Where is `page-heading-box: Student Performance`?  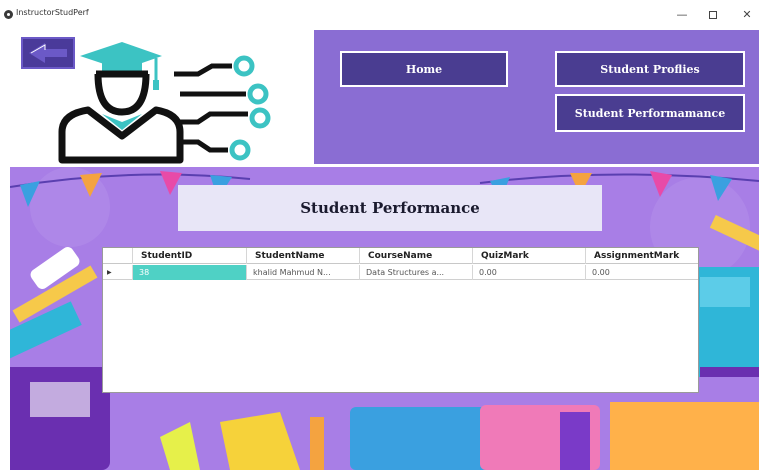 page-heading-box: Student Performance is located at coordinates (390, 208).